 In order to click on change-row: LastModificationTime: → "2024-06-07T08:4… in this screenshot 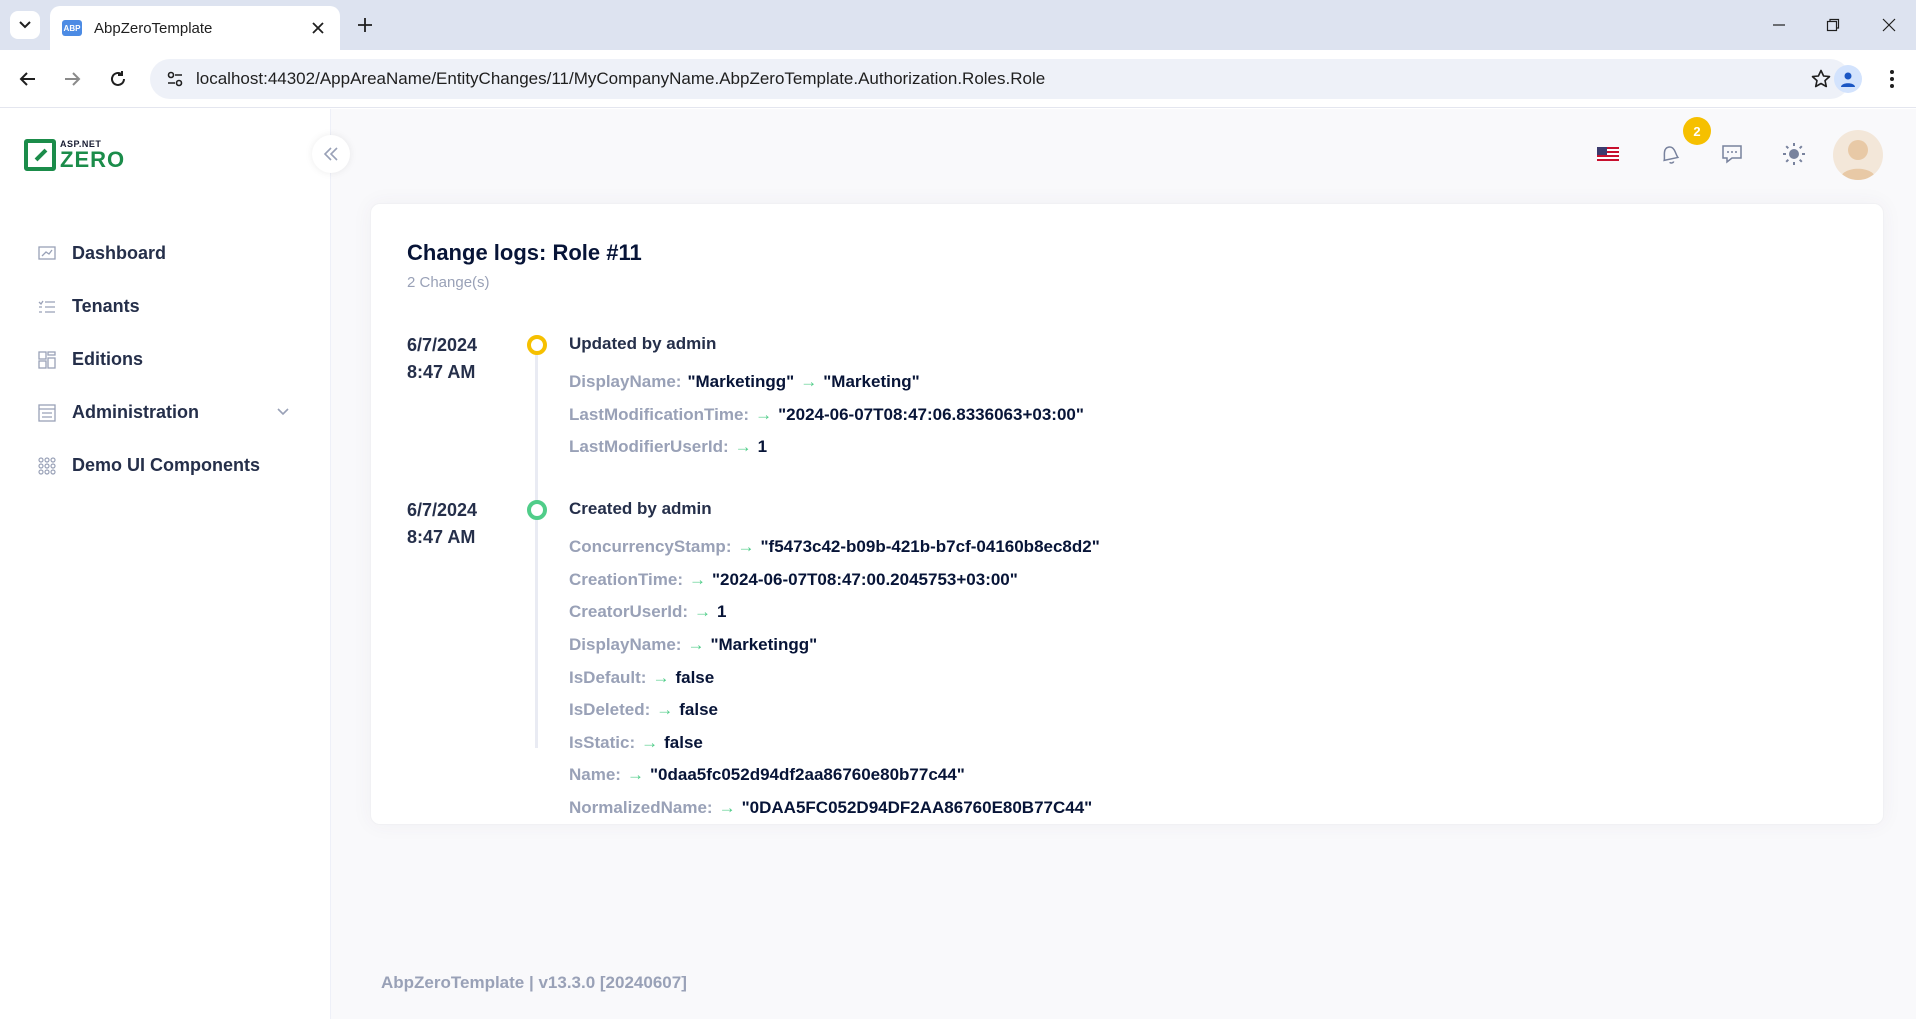, I will do `click(826, 415)`.